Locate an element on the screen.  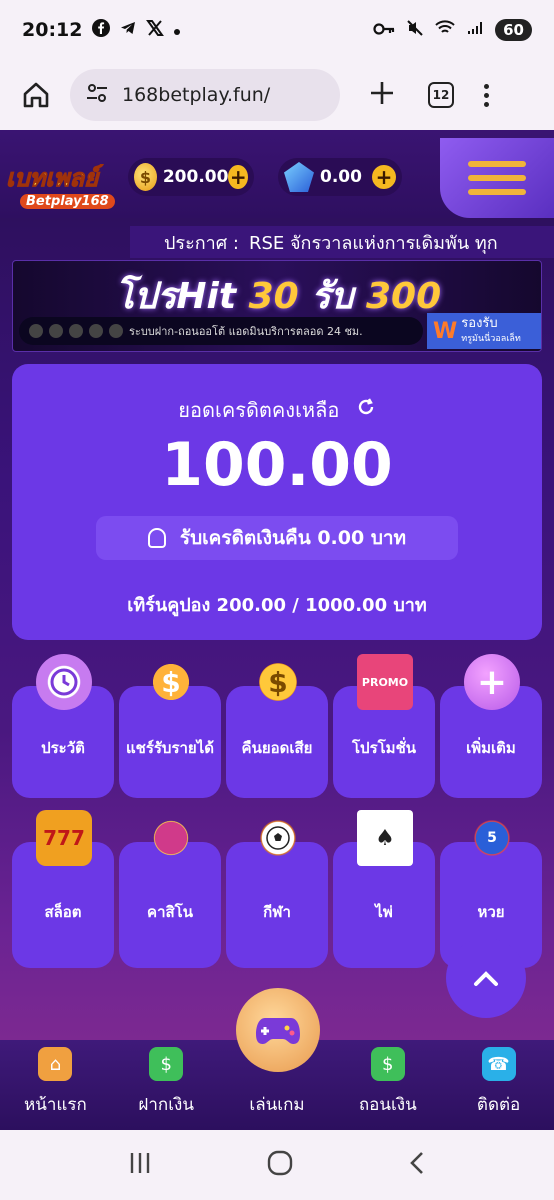
facebook-icon is located at coordinates (101, 30).